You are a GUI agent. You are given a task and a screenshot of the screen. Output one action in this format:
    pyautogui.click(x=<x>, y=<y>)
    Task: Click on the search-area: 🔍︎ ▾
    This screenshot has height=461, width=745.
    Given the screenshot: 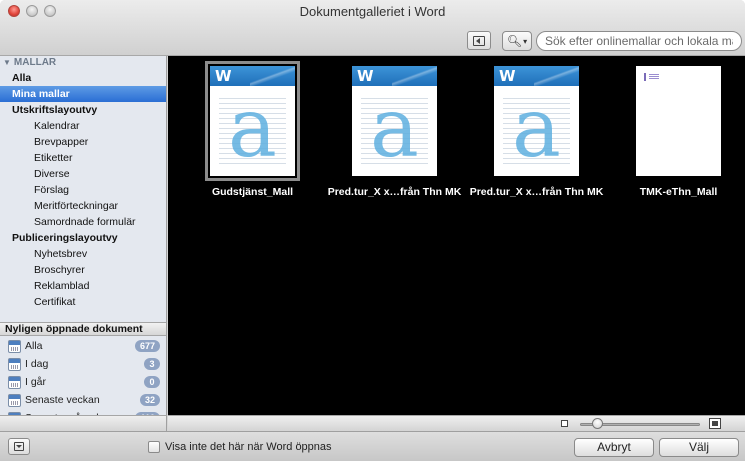 What is the action you would take?
    pyautogui.click(x=622, y=41)
    